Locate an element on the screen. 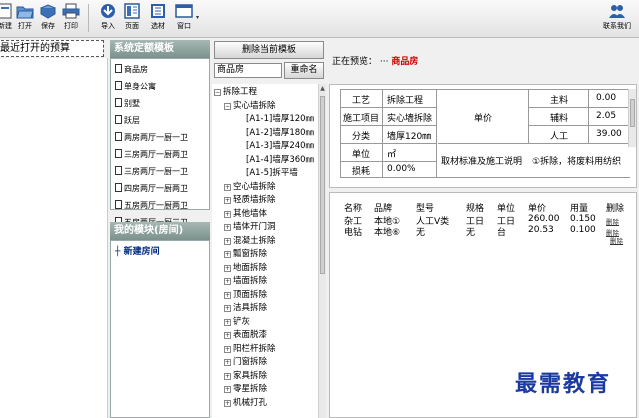 This screenshot has height=418, width=639. delete-template-button: 删除当前模板 is located at coordinates (269, 50).